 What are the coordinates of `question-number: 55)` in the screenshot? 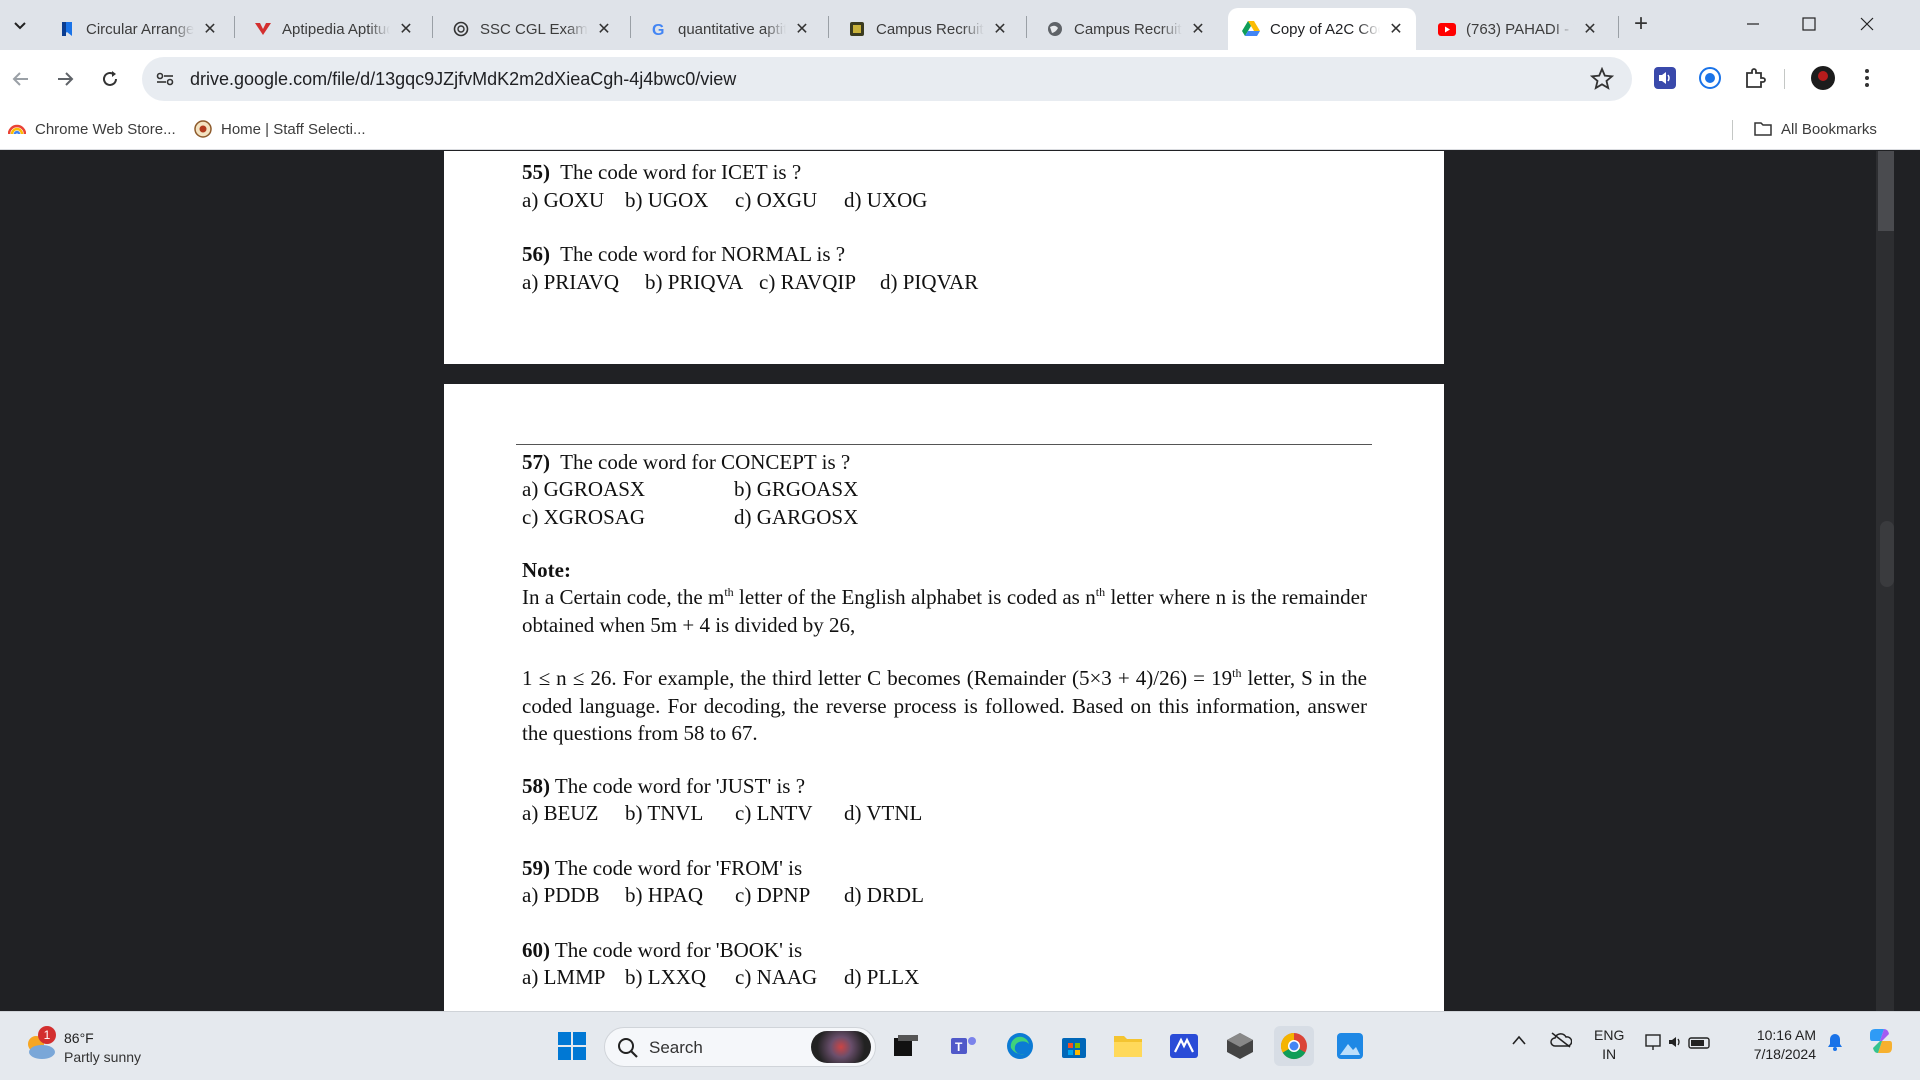 It's located at (536, 172).